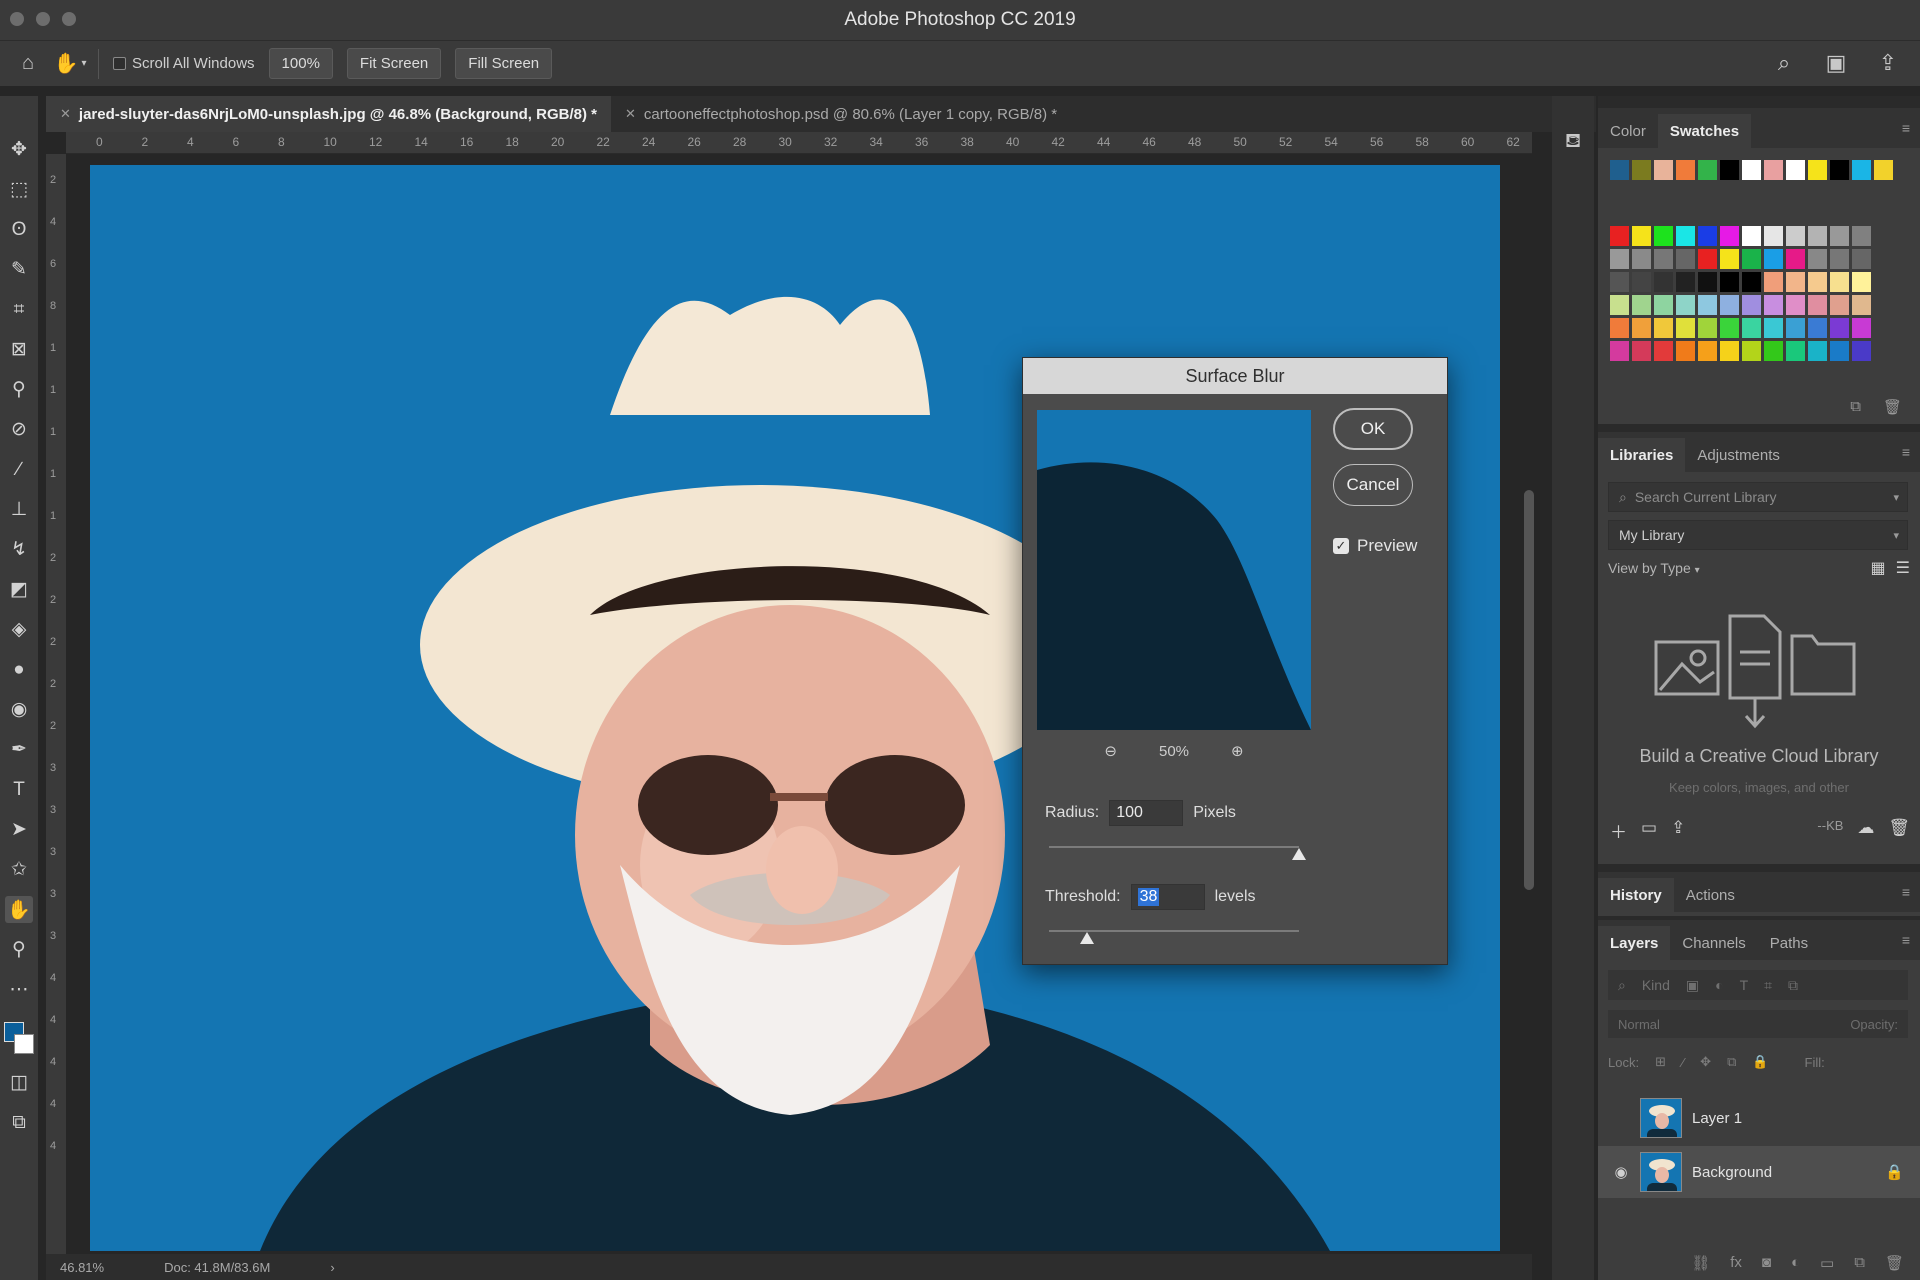 This screenshot has width=1920, height=1280. What do you see at coordinates (1639, 1024) in the screenshot?
I see `blend-mode-select: Normal` at bounding box center [1639, 1024].